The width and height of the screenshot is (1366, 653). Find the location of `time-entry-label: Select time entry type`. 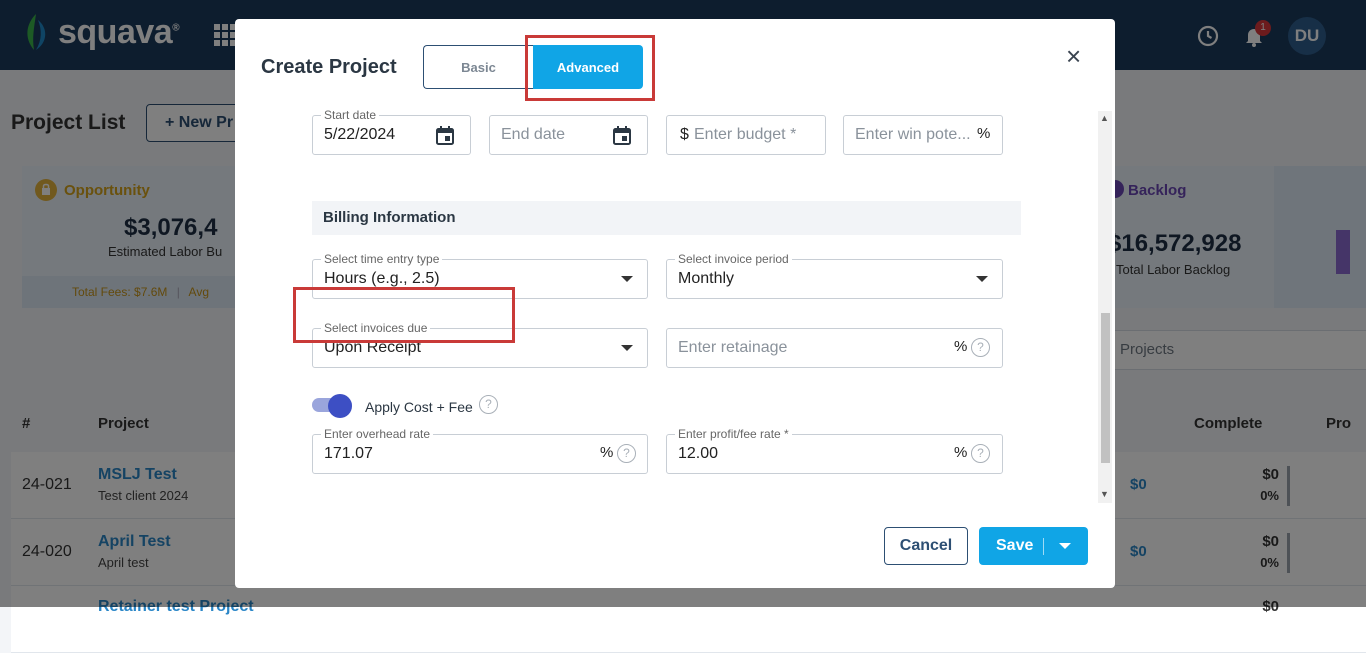

time-entry-label: Select time entry type is located at coordinates (382, 259).